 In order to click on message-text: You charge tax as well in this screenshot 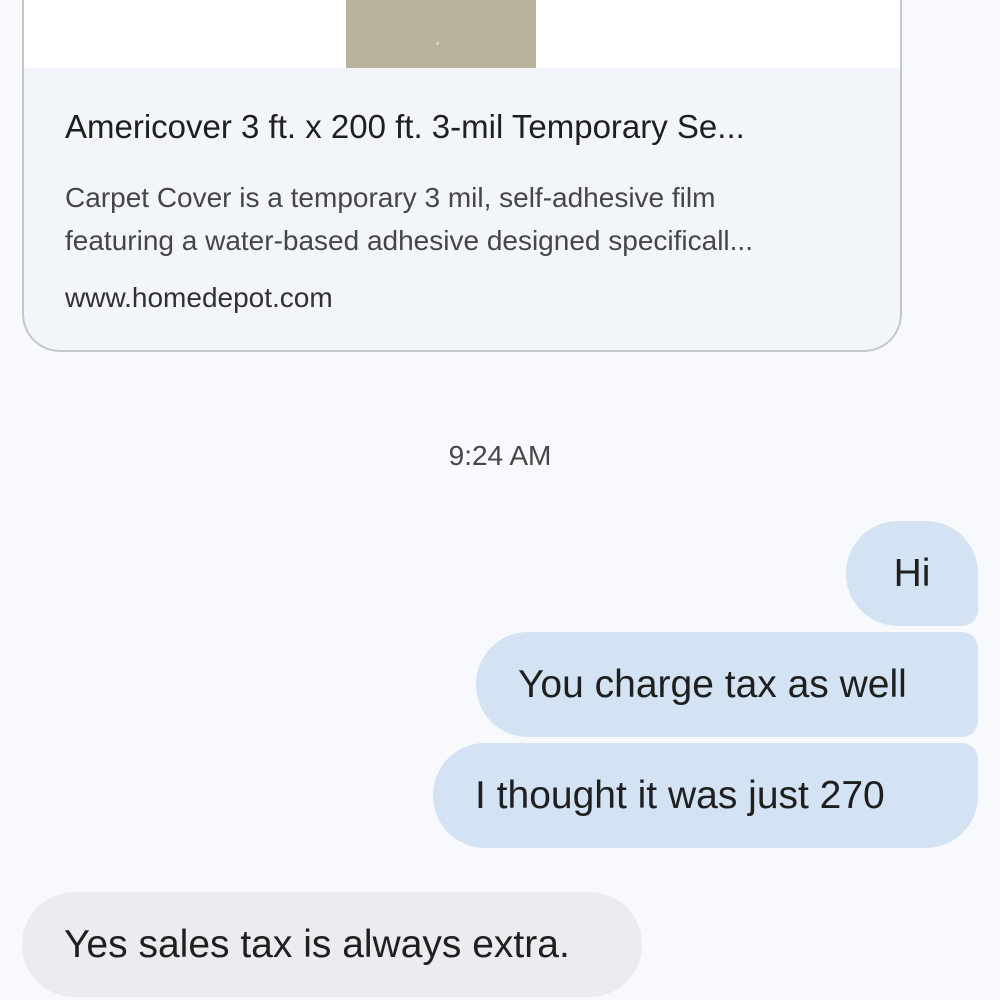, I will do `click(712, 684)`.